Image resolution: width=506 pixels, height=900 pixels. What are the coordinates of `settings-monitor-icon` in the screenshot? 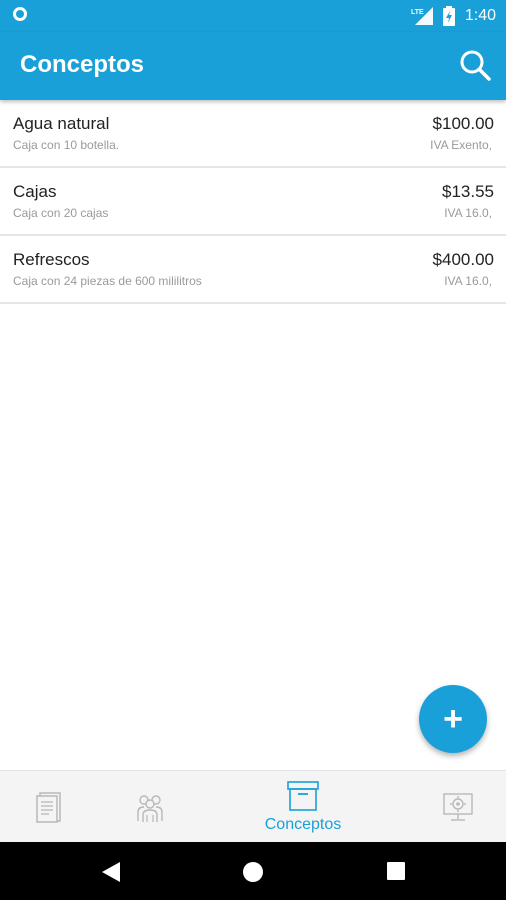 It's located at (458, 807).